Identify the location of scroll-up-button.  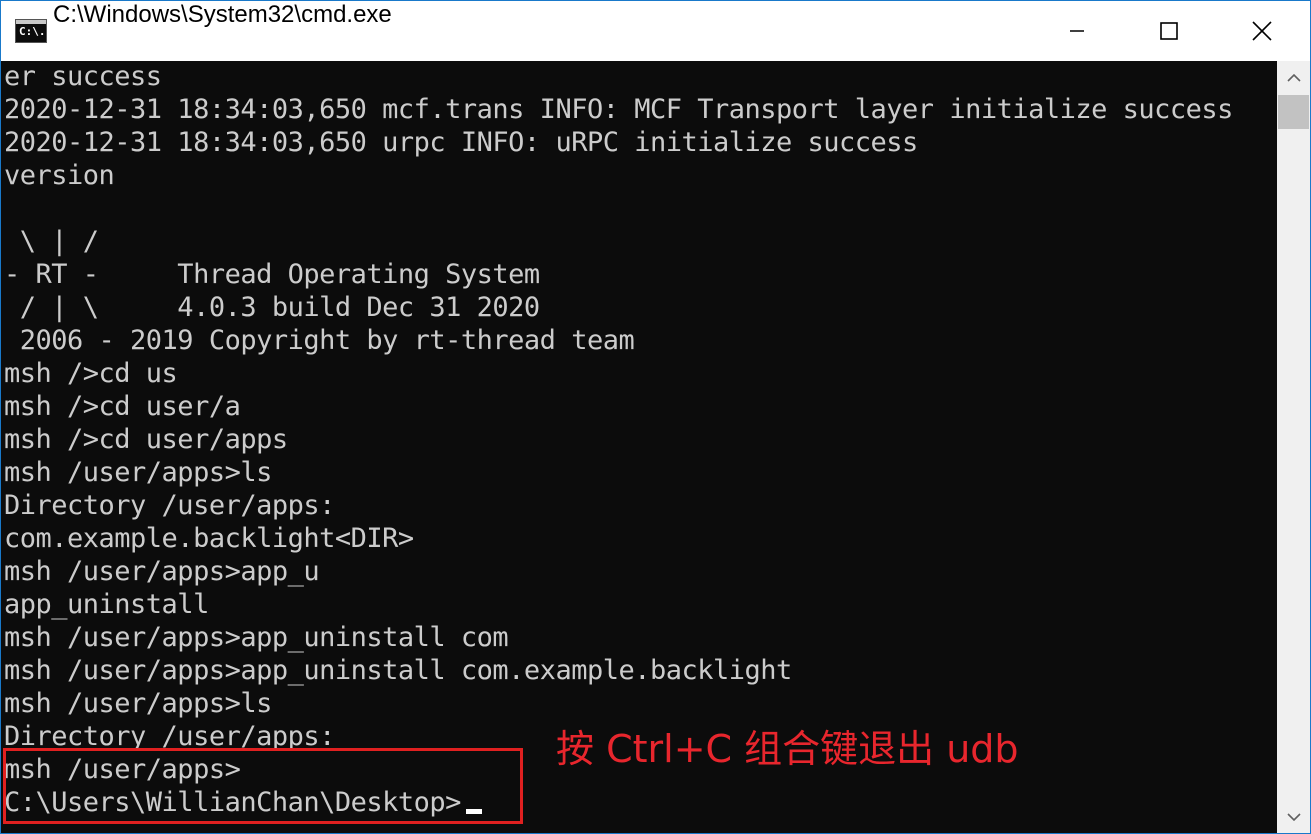
(1293, 77).